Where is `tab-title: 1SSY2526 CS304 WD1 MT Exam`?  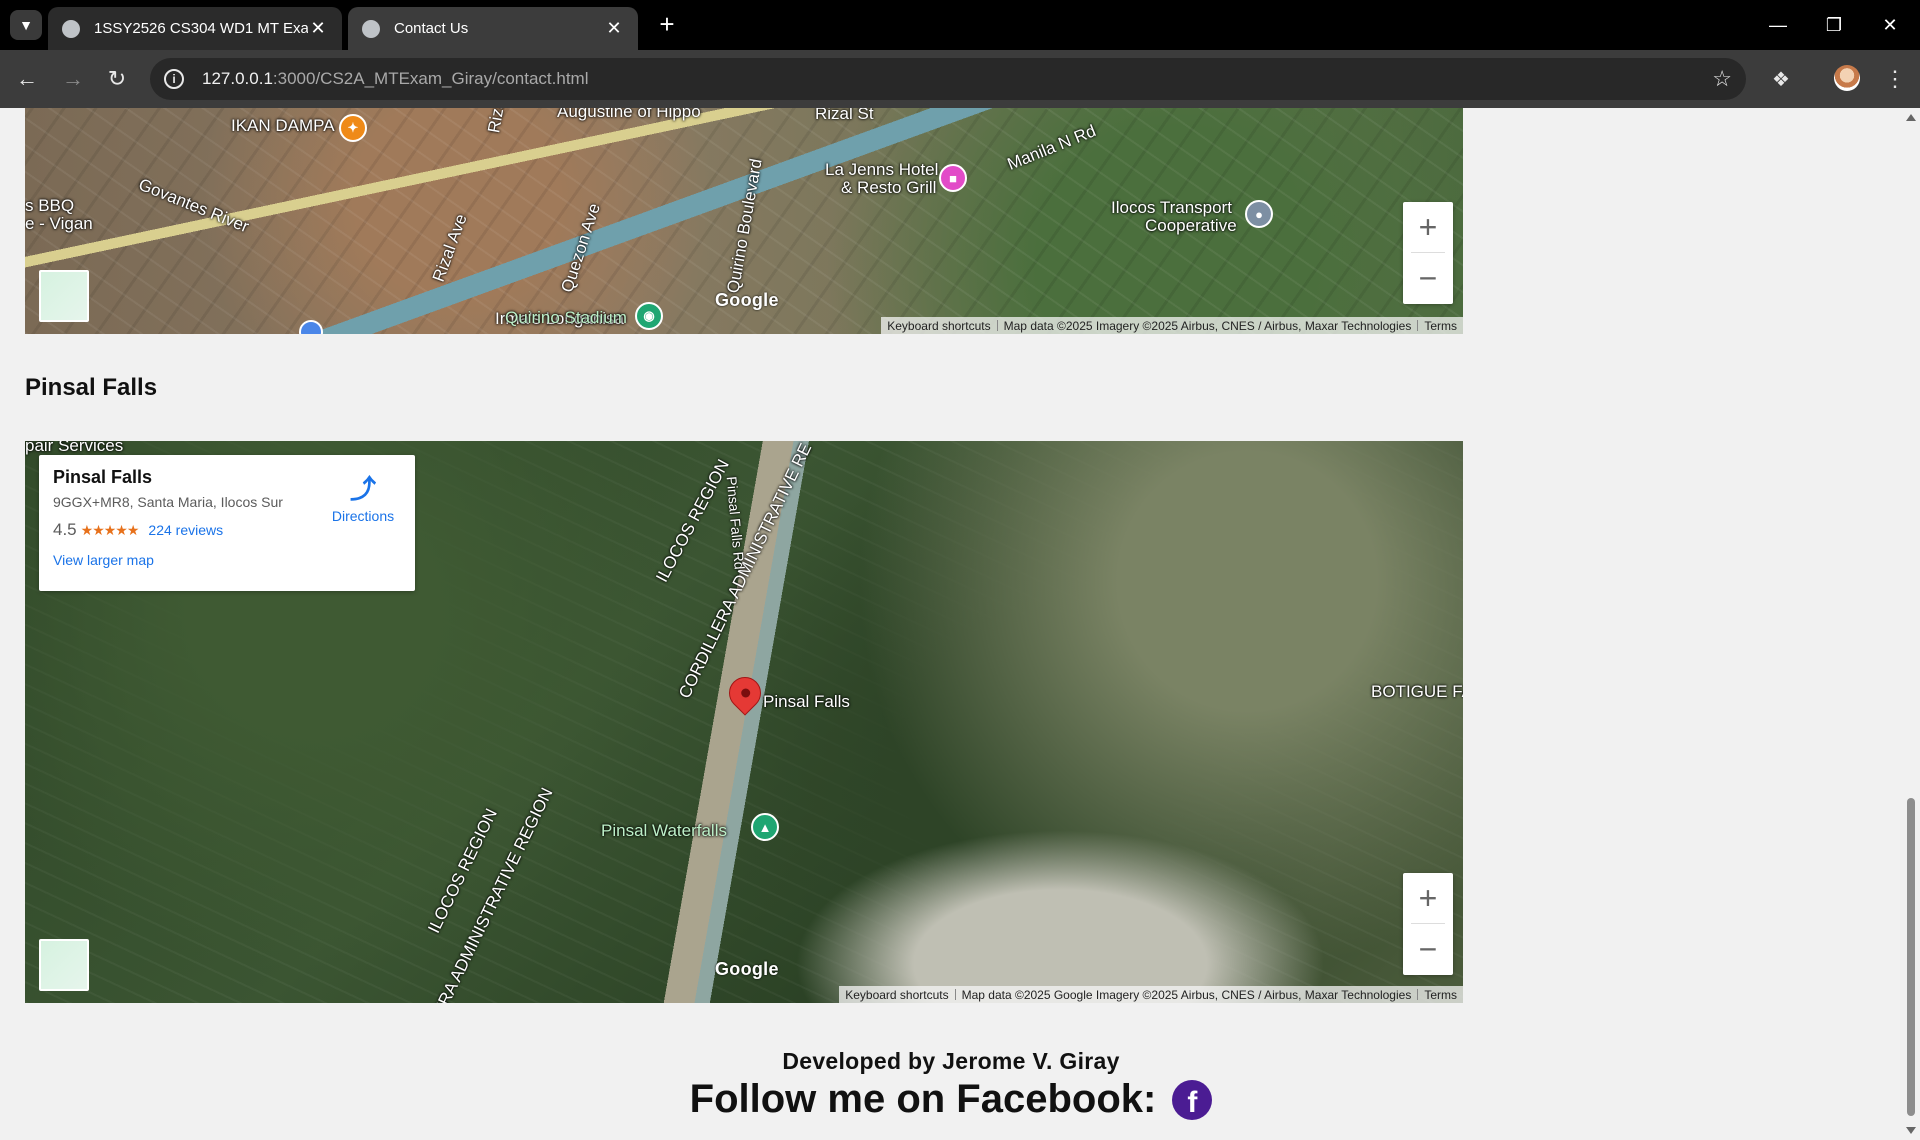 tab-title: 1SSY2526 CS304 WD1 MT Exam is located at coordinates (201, 28).